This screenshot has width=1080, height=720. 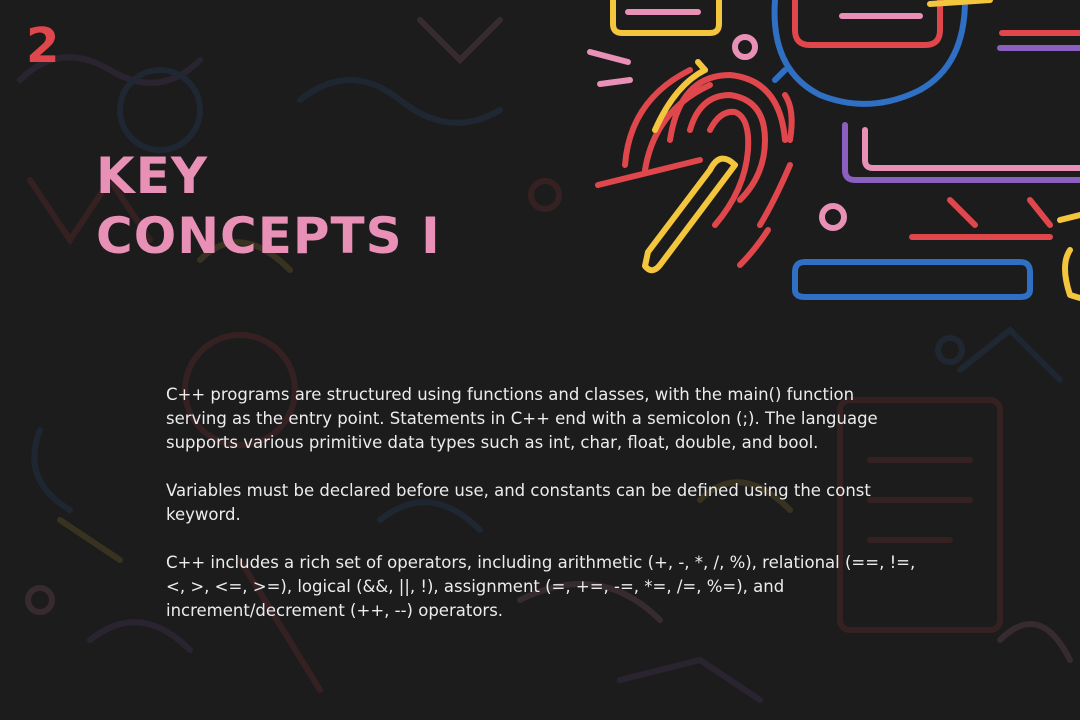 What do you see at coordinates (268, 236) in the screenshot?
I see `slide-title-line-2: CONCEPTS I` at bounding box center [268, 236].